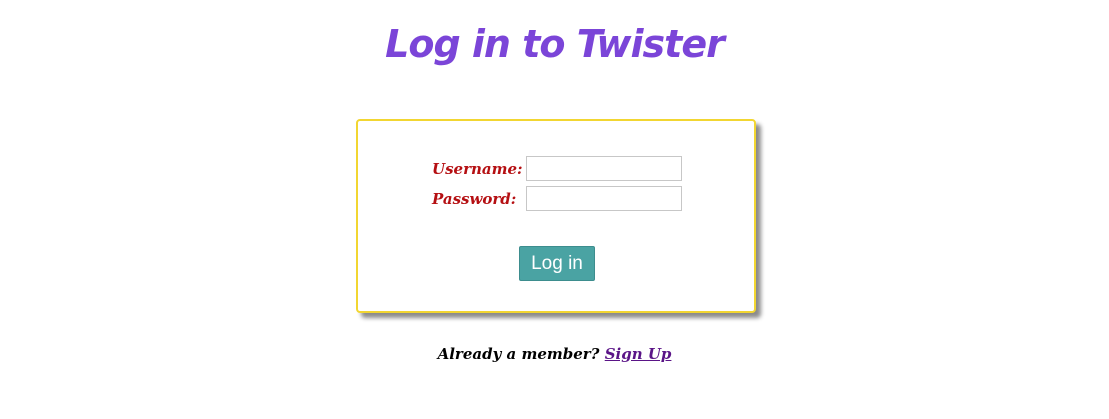 The width and height of the screenshot is (1109, 419). I want to click on signup-link: Sign Up, so click(638, 354).